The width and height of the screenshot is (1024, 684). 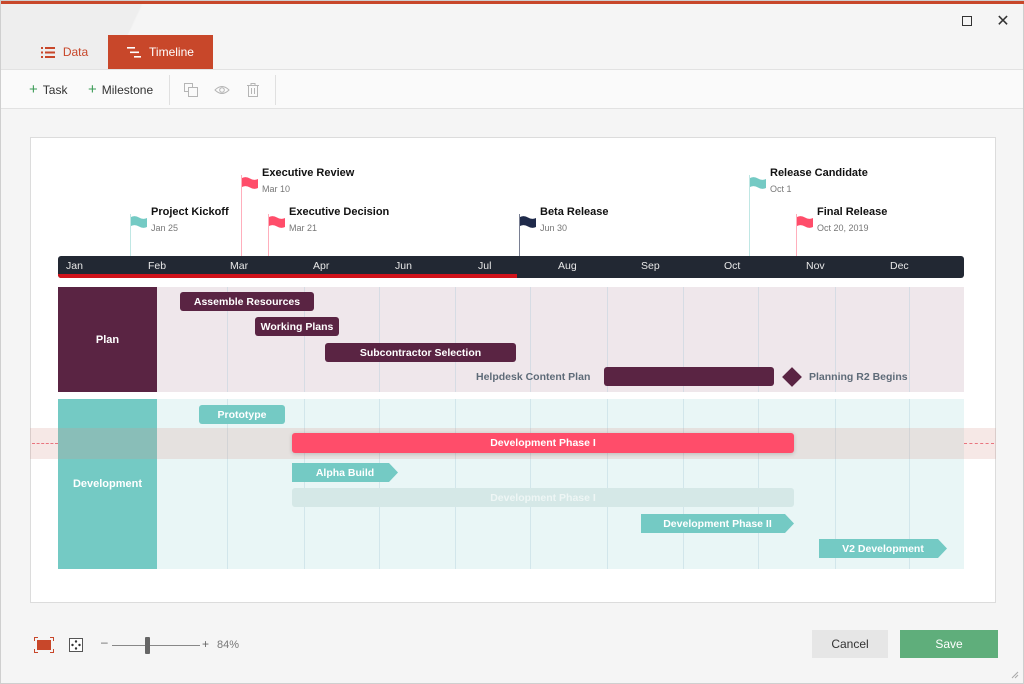 I want to click on month-label: Oct, so click(x=732, y=266).